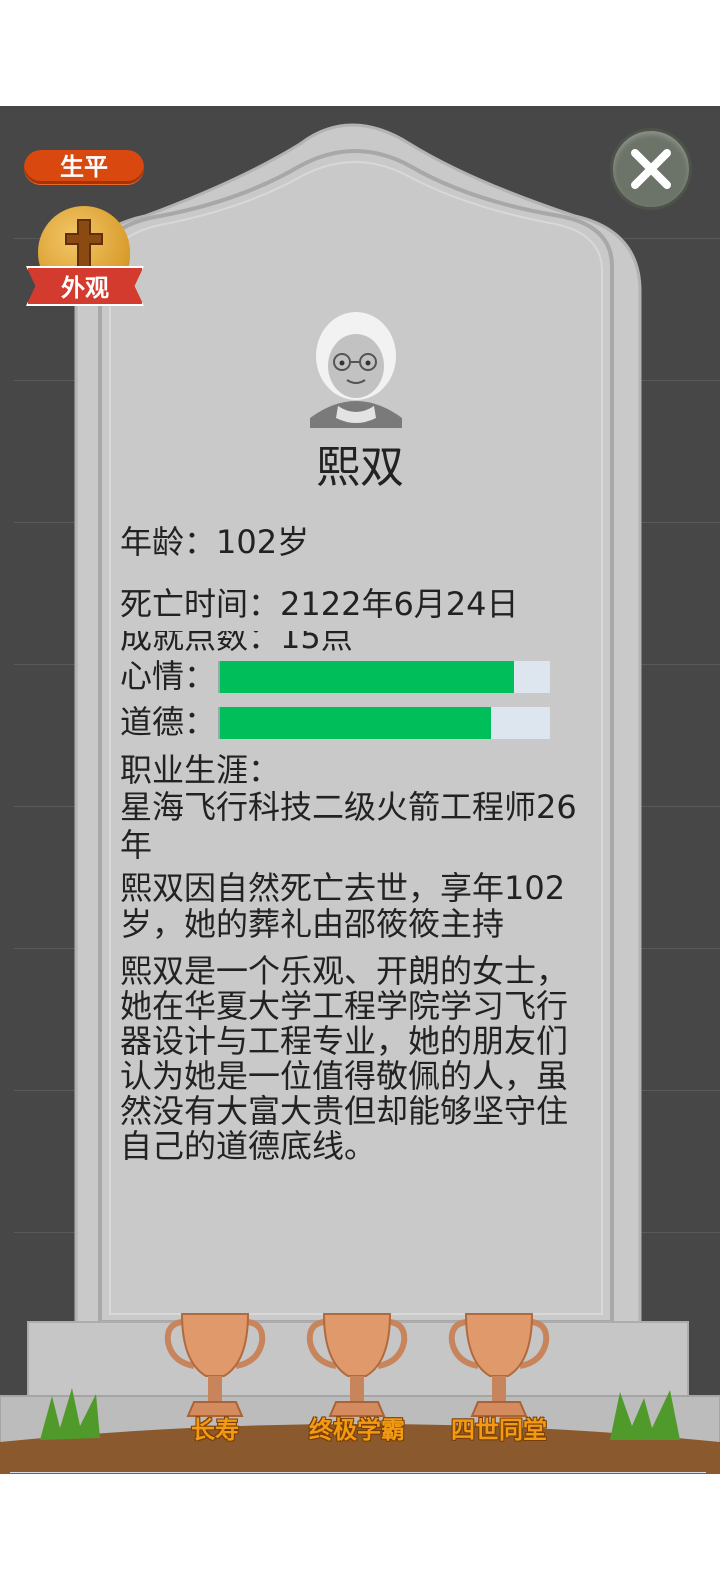 This screenshot has width=720, height=1584. I want to click on trophy-label: 四世同堂, so click(499, 1430).